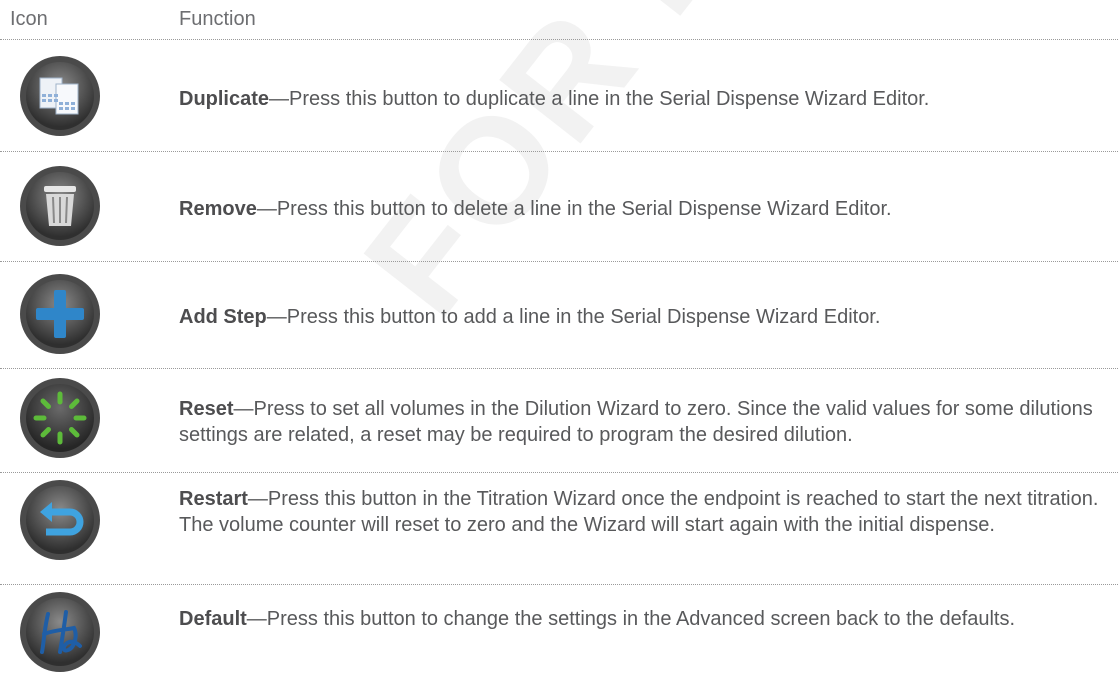 The image size is (1118, 674). Describe the element at coordinates (218, 209) in the screenshot. I see `term-label: Remove` at that location.